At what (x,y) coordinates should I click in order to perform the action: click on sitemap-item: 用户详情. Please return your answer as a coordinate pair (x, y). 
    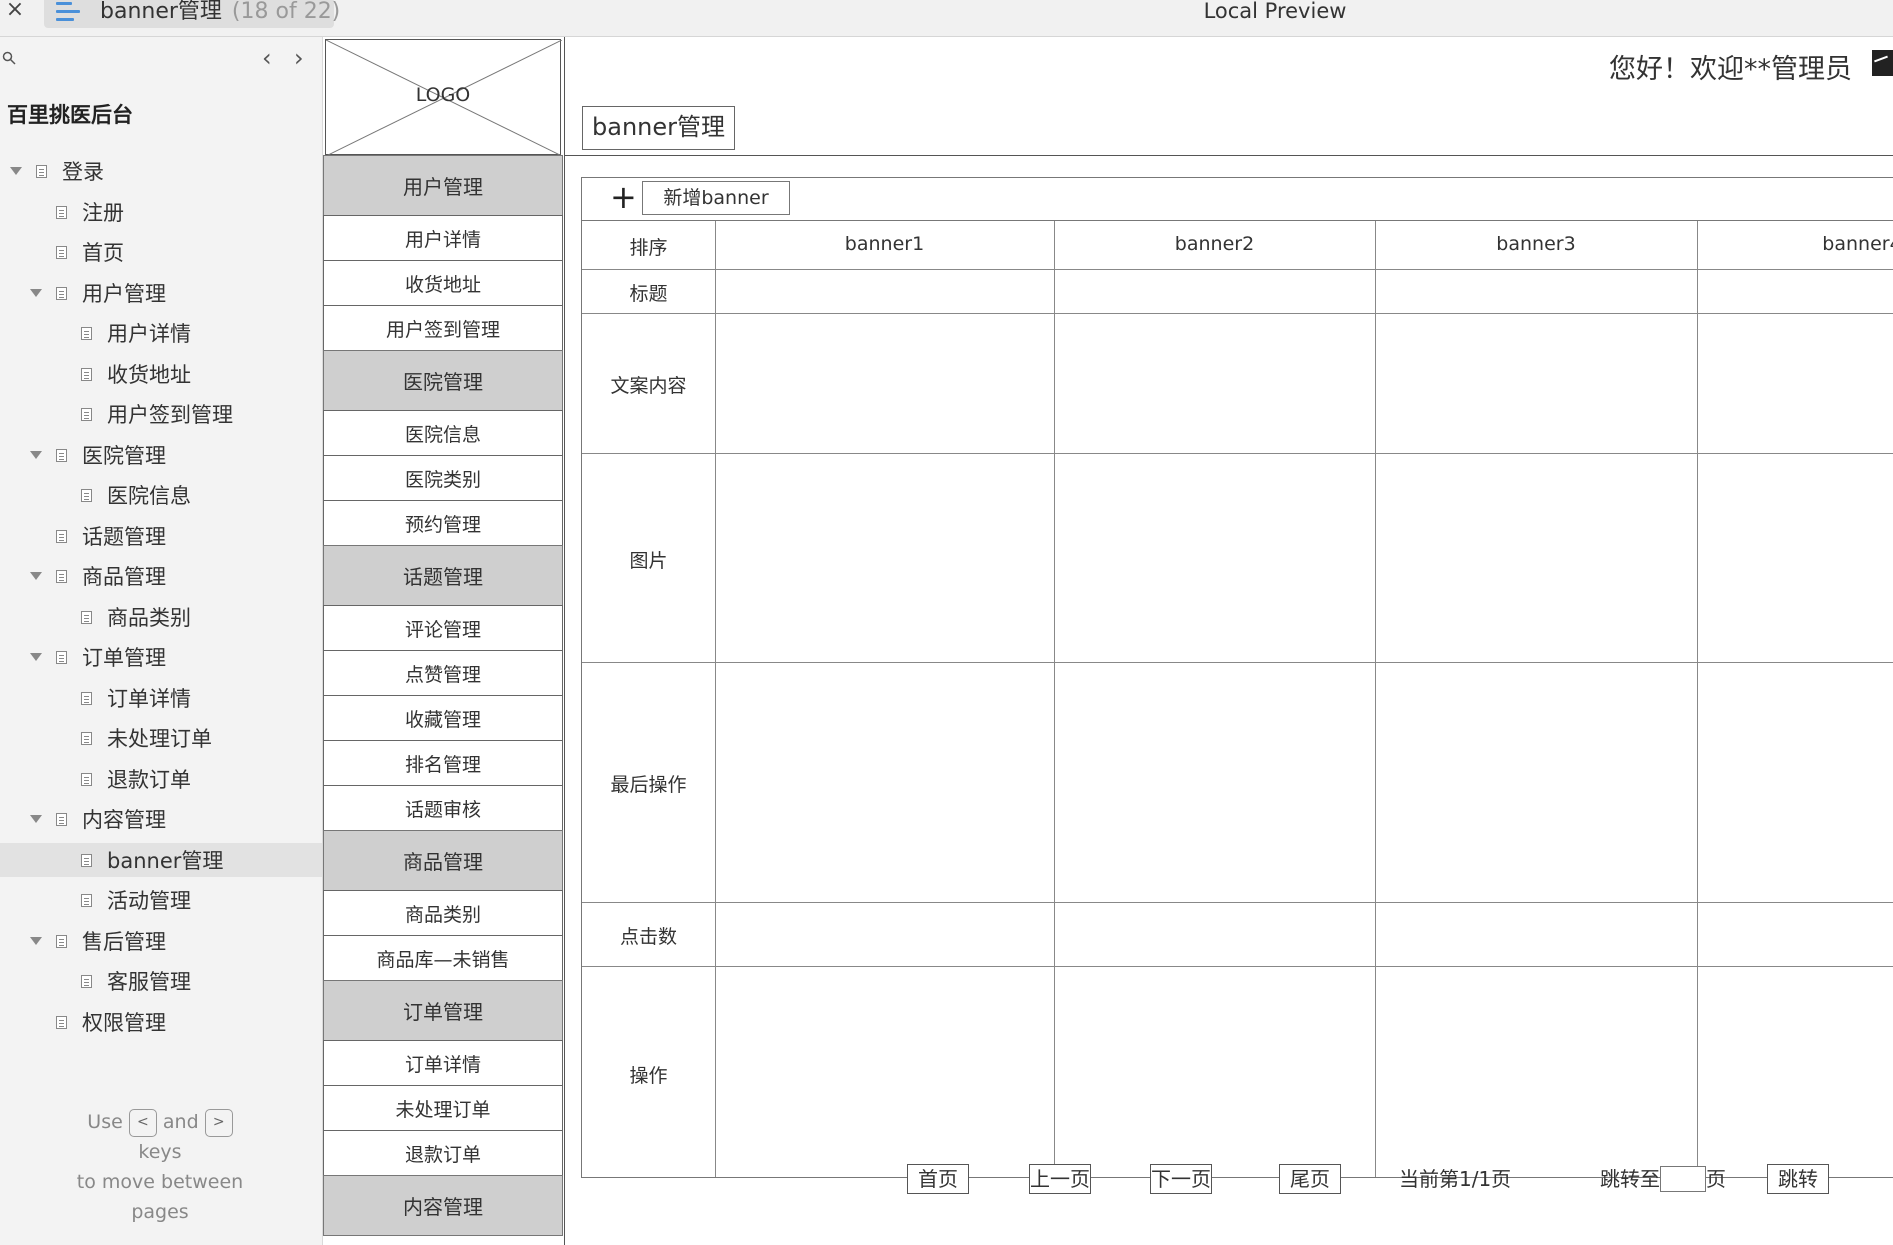
    Looking at the image, I should click on (136, 333).